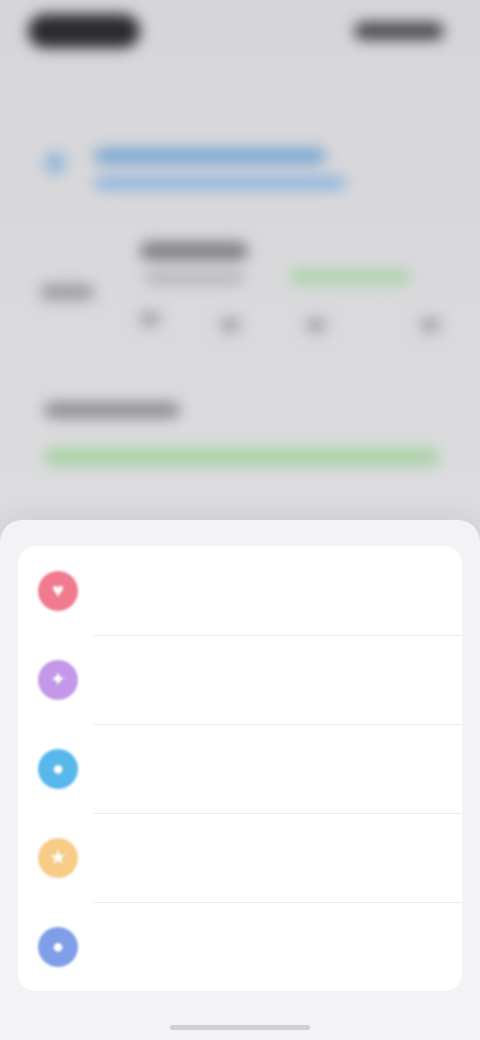 The image size is (480, 1040). I want to click on heart-icon: ♥, so click(58, 590).